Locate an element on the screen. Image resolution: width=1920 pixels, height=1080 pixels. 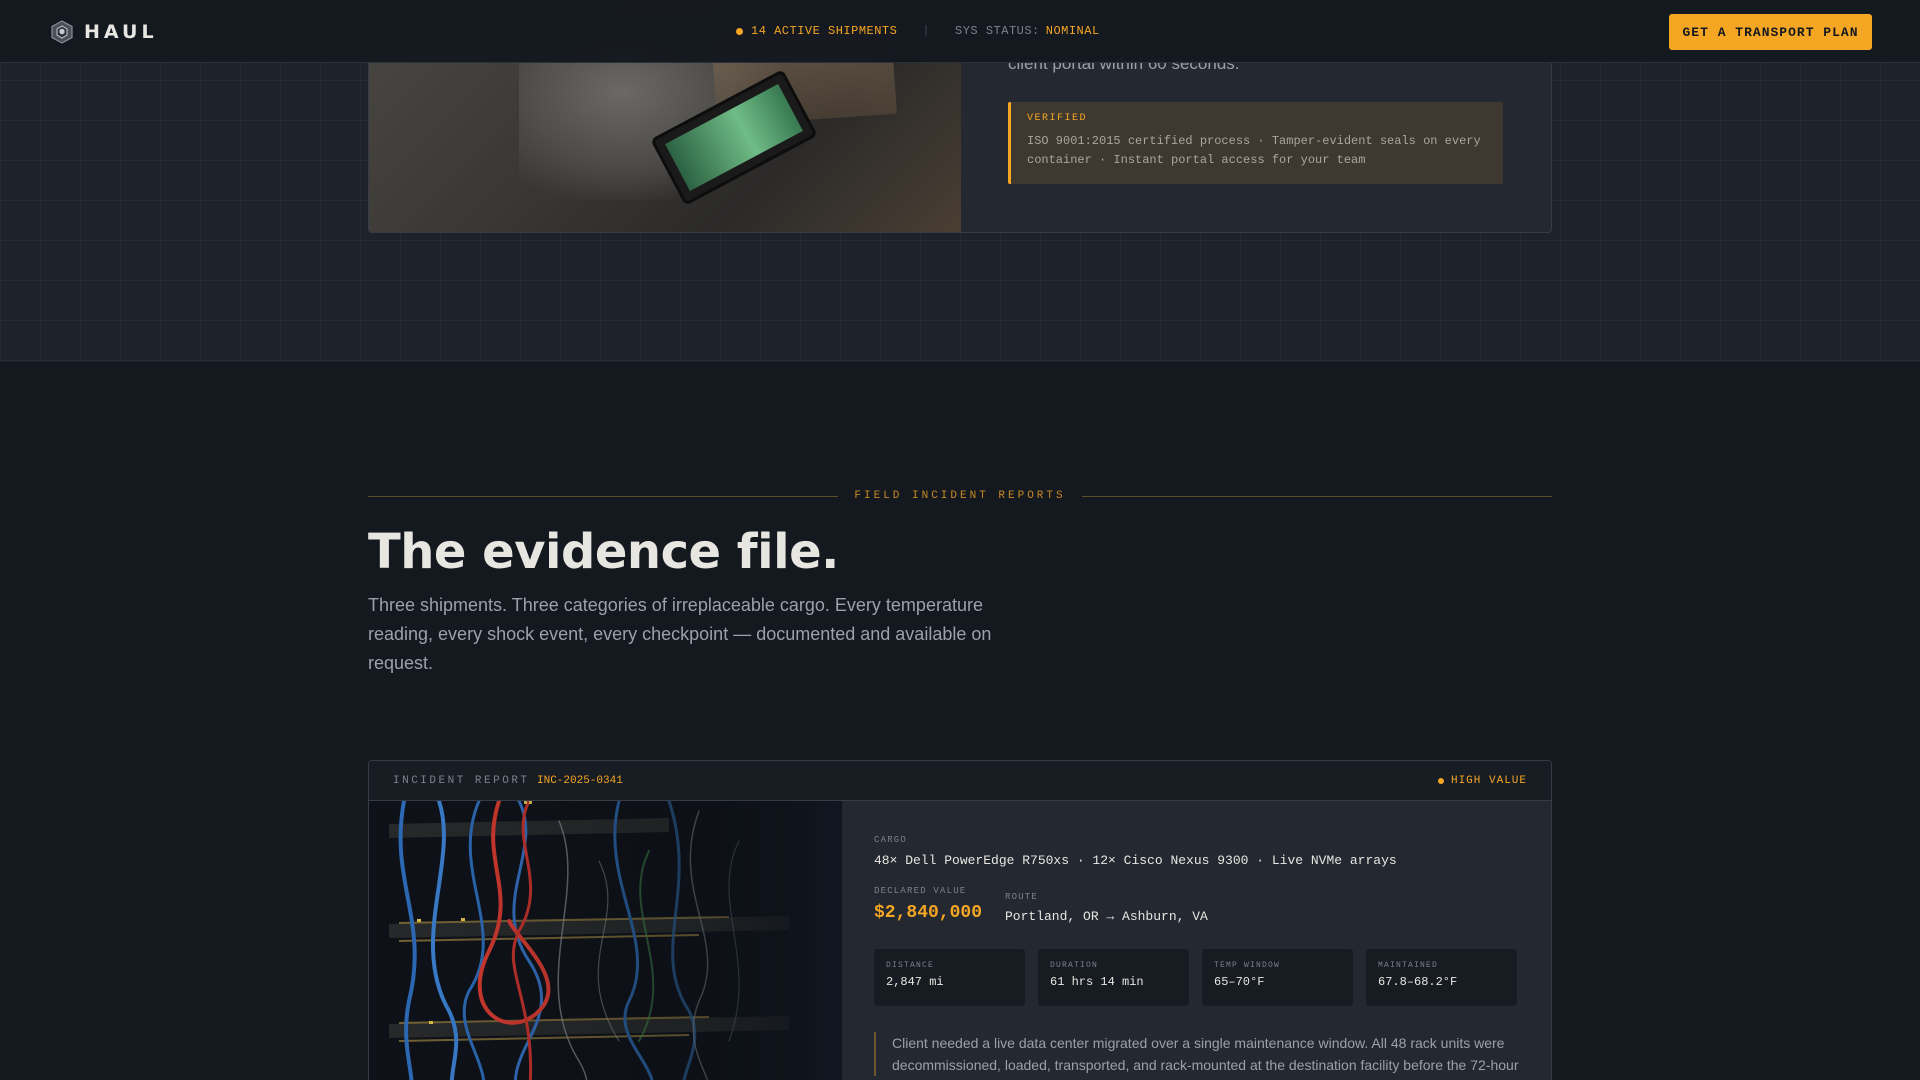
stat-maintained: MAINTAINED 67.8–68.2°F is located at coordinates (1441, 977).